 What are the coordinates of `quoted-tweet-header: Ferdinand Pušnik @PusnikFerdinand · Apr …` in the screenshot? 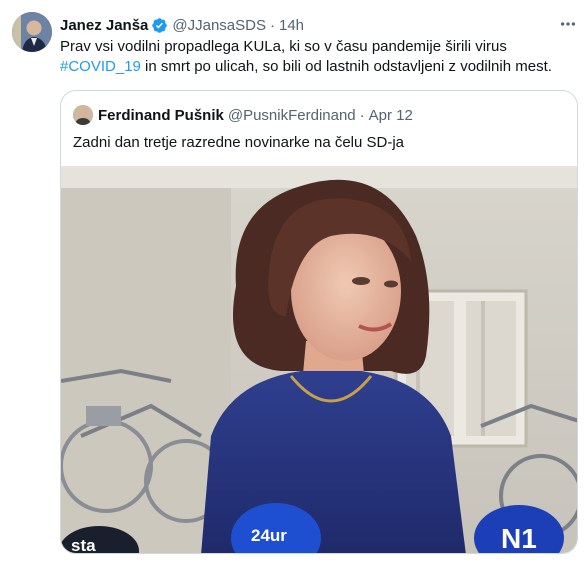 It's located at (243, 115).